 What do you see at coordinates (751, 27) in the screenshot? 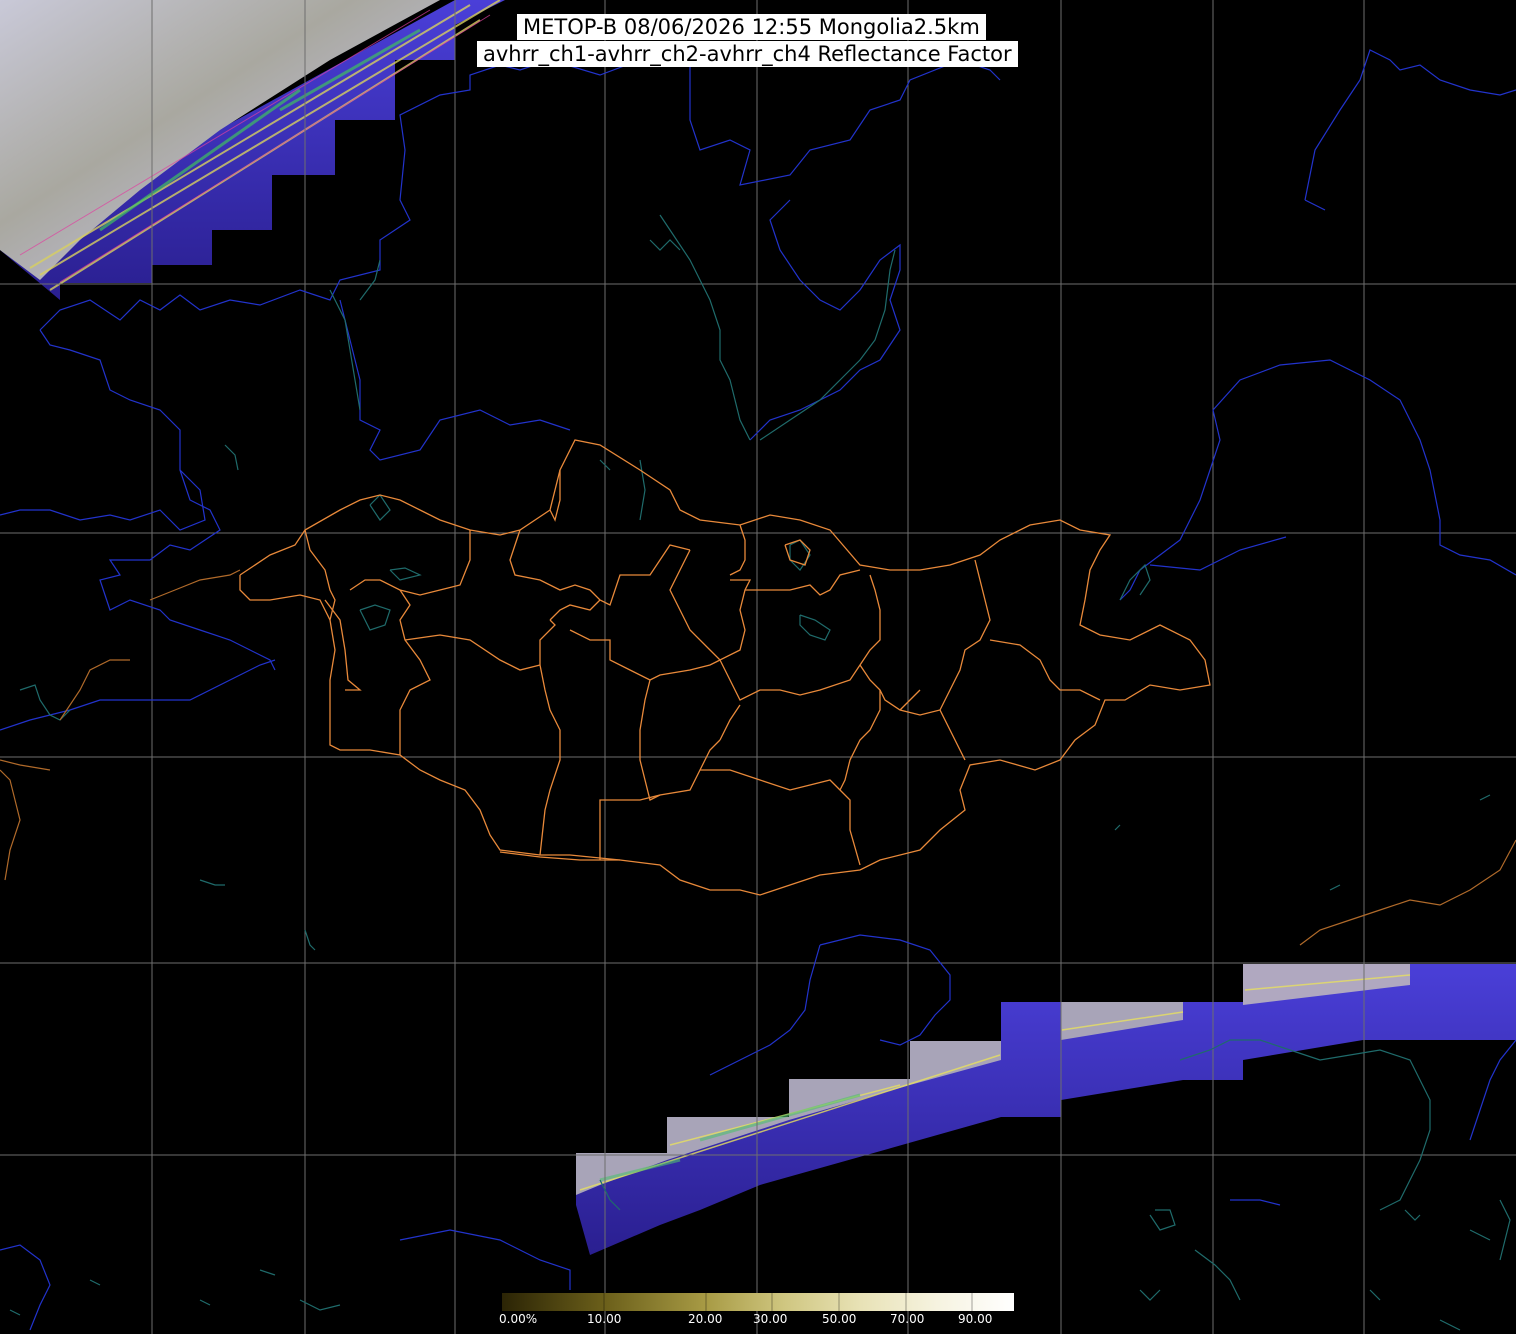
I see `map-title-line1: METOP-B 08/06/2026 12:55 Mongolia2.5km` at bounding box center [751, 27].